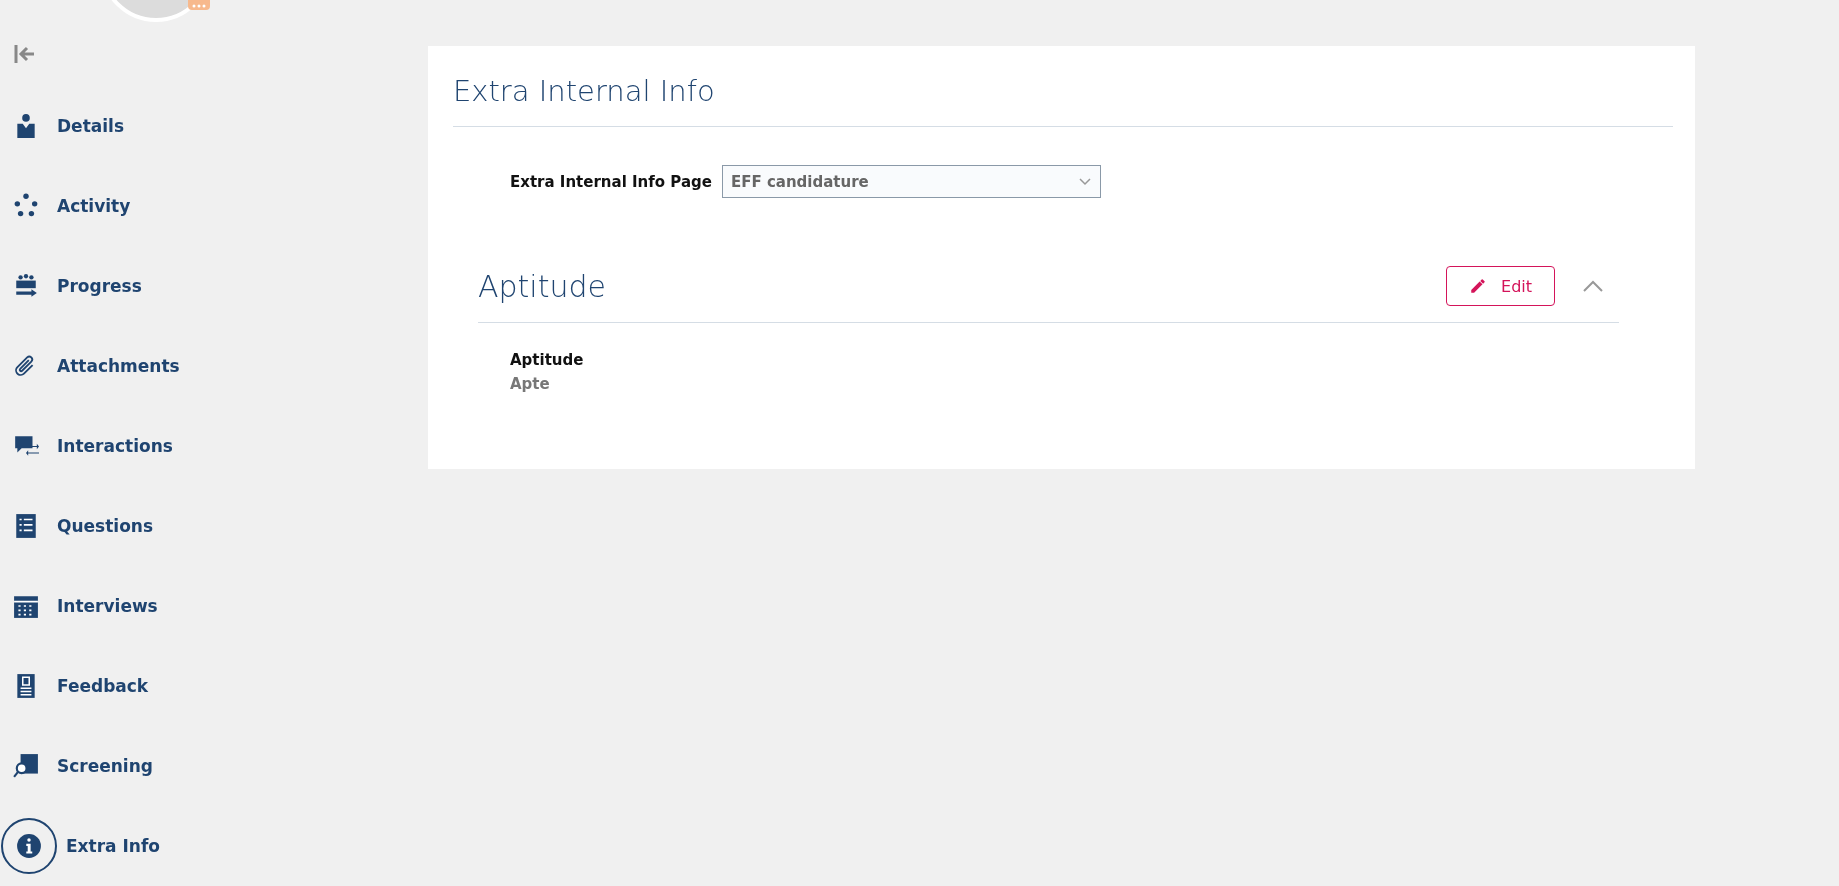  Describe the element at coordinates (1593, 286) in the screenshot. I see `chevron-up-icon` at that location.